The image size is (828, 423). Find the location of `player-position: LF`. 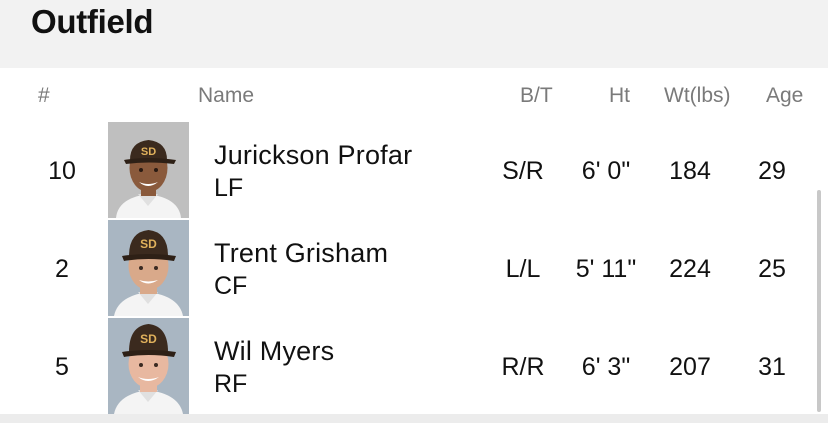

player-position: LF is located at coordinates (229, 188).